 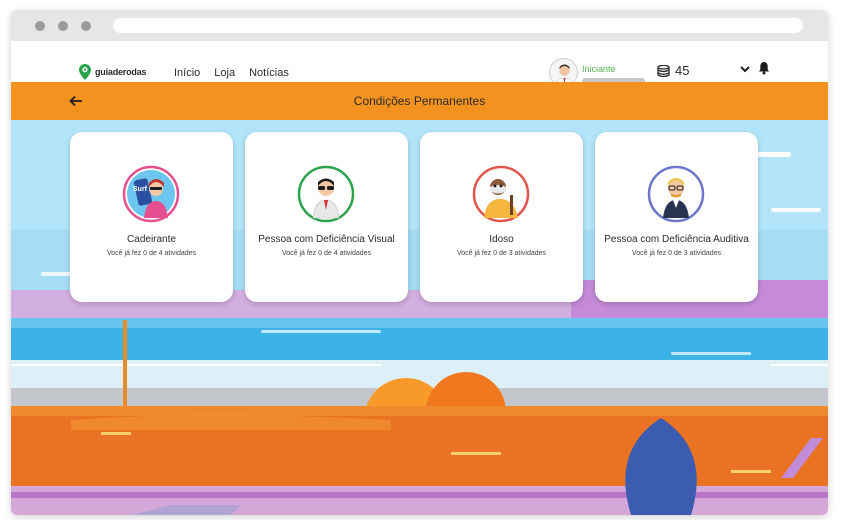 I want to click on address-bar, so click(x=458, y=25).